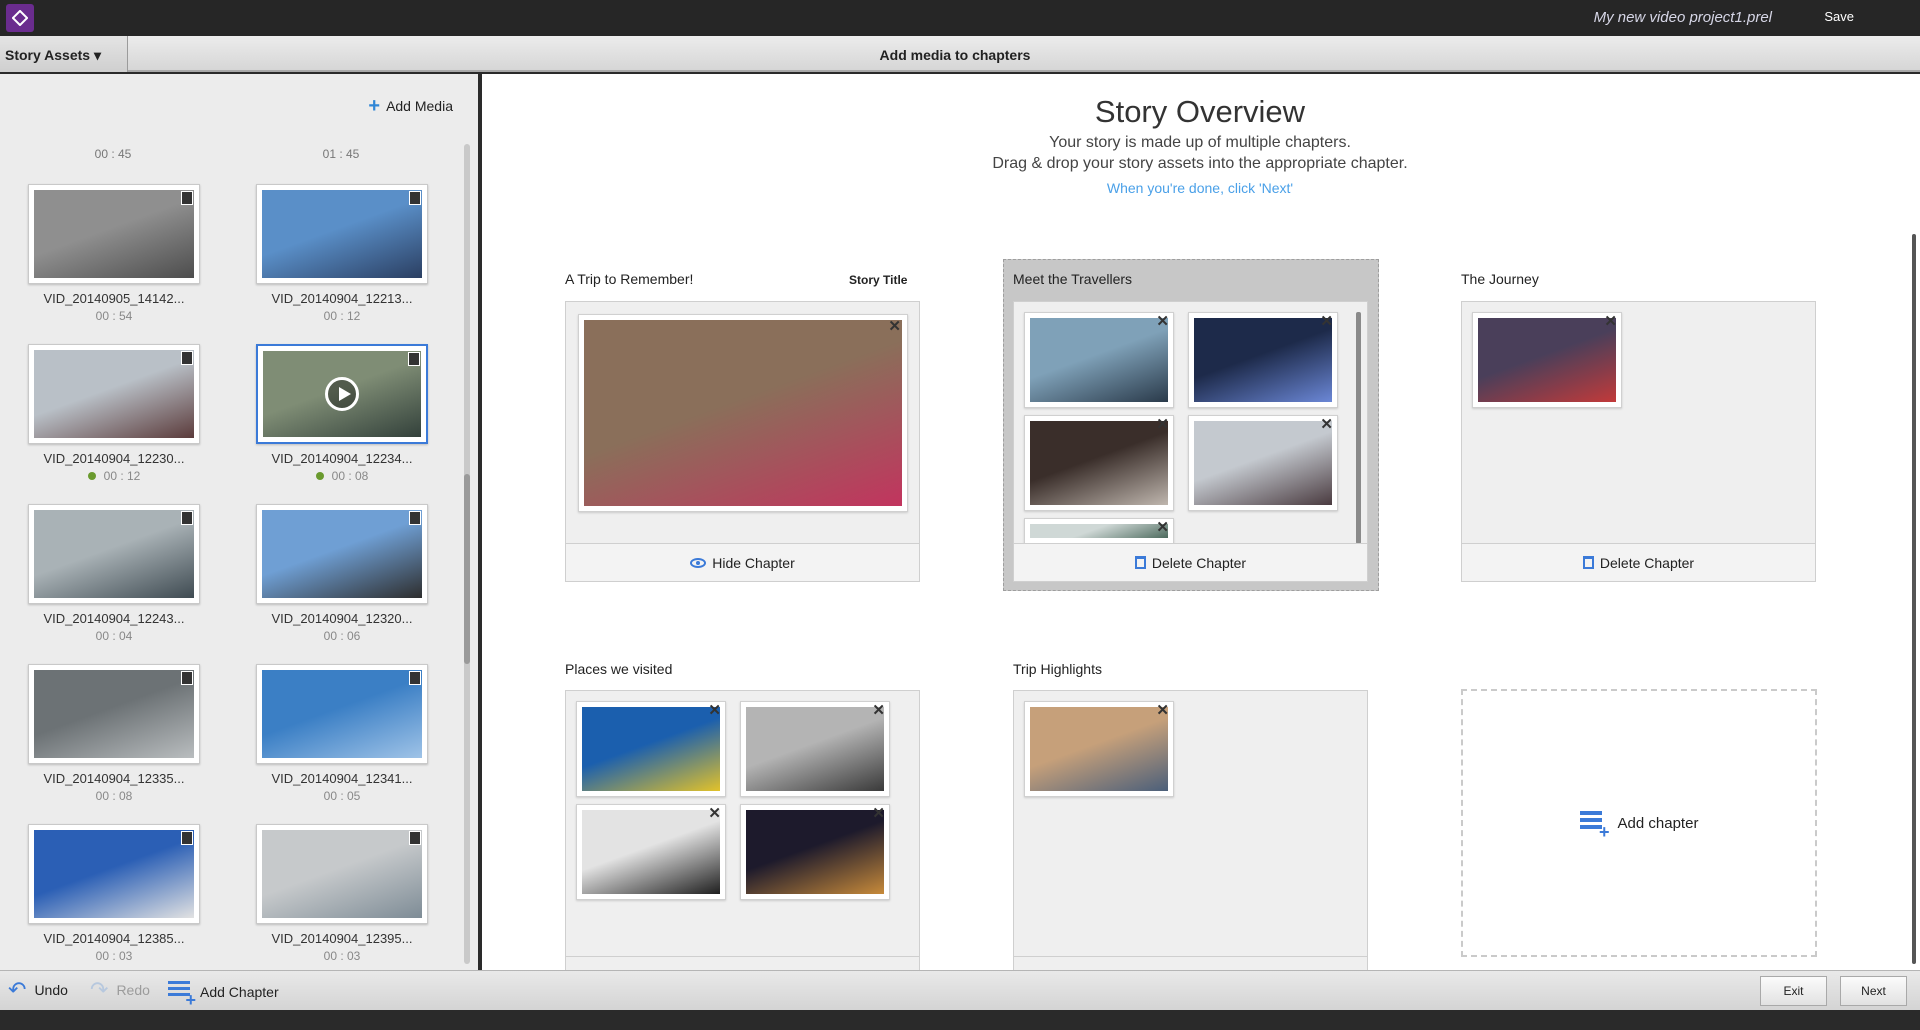 The image size is (1920, 1030). Describe the element at coordinates (1200, 188) in the screenshot. I see `story-hint: When you're done, click 'Next'` at that location.